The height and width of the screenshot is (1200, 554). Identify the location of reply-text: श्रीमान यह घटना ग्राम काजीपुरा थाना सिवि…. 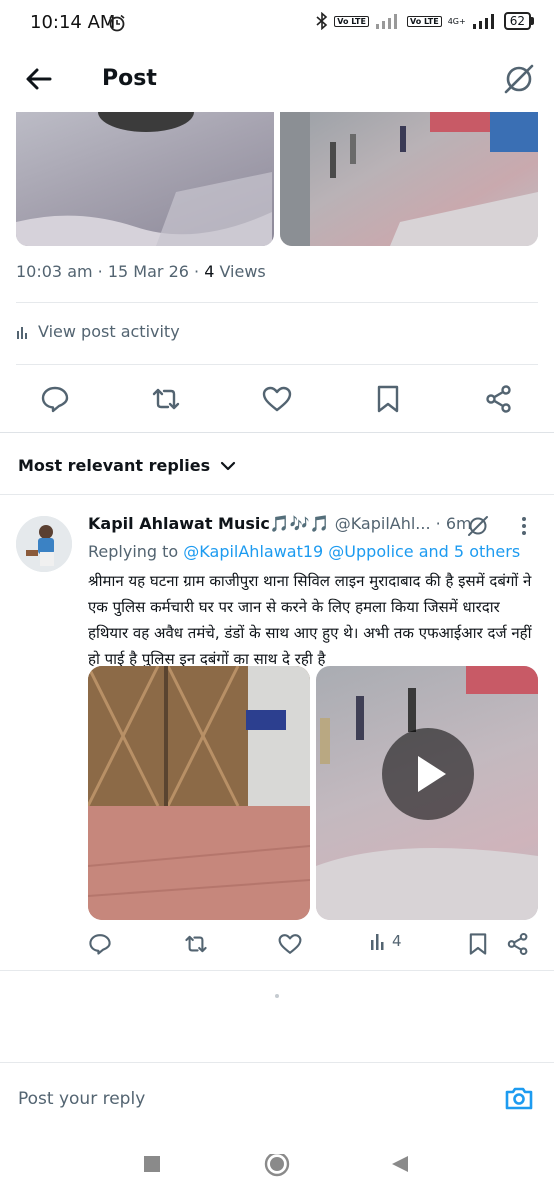
(310, 620).